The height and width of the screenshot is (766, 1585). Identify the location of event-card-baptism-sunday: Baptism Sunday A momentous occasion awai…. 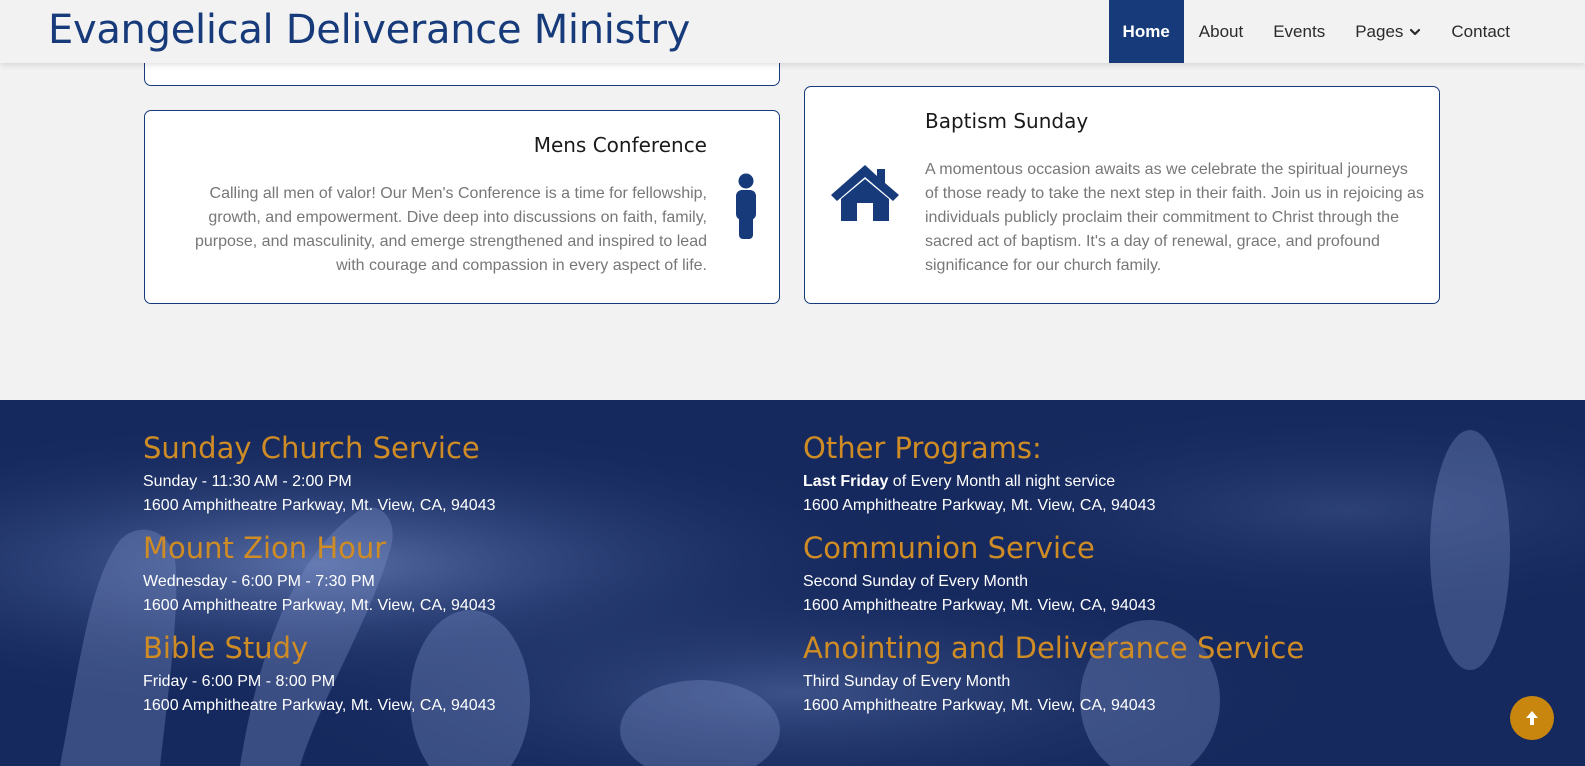
(1122, 195).